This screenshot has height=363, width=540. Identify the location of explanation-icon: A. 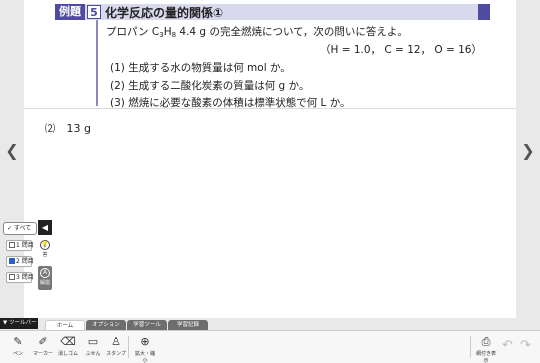
(45, 273).